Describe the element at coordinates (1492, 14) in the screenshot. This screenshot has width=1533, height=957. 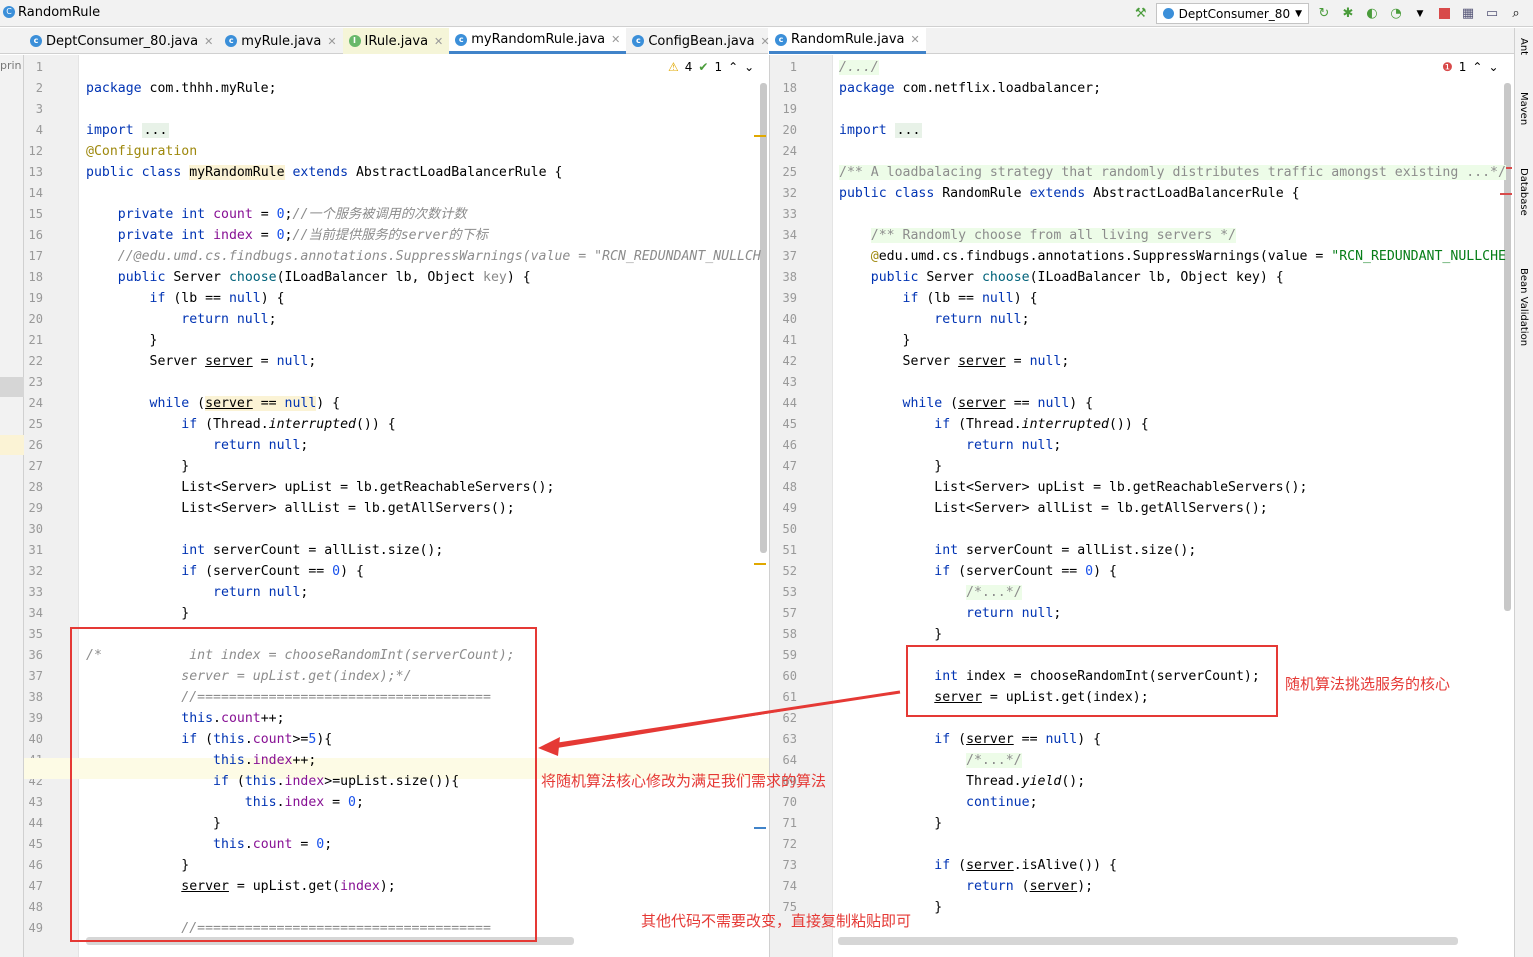
I see `terminal-icon: ▭` at that location.